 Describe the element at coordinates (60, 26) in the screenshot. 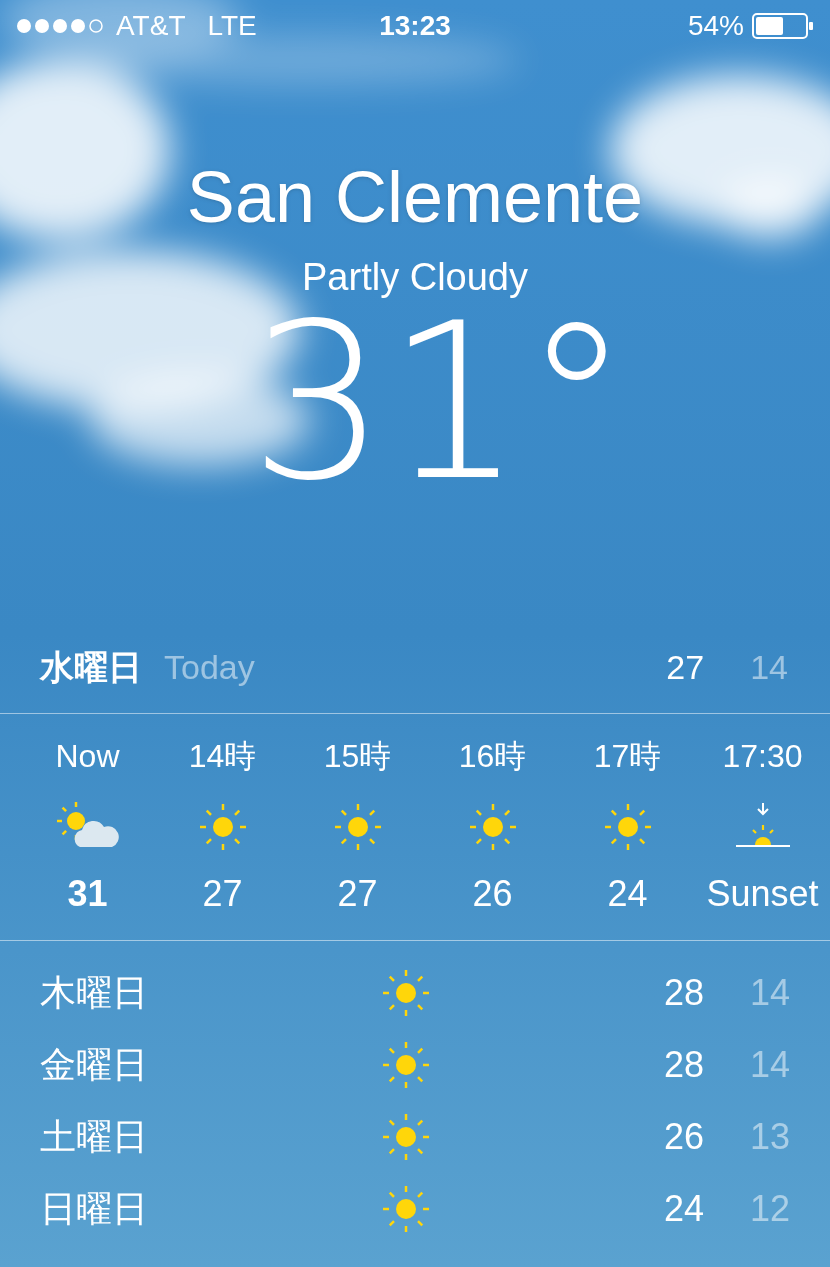

I see `signal-icon` at that location.